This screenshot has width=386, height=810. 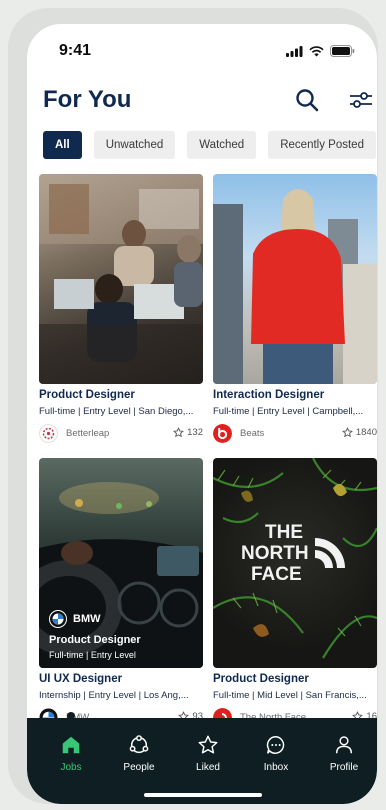 I want to click on nav-inbox: Inbox, so click(x=276, y=753).